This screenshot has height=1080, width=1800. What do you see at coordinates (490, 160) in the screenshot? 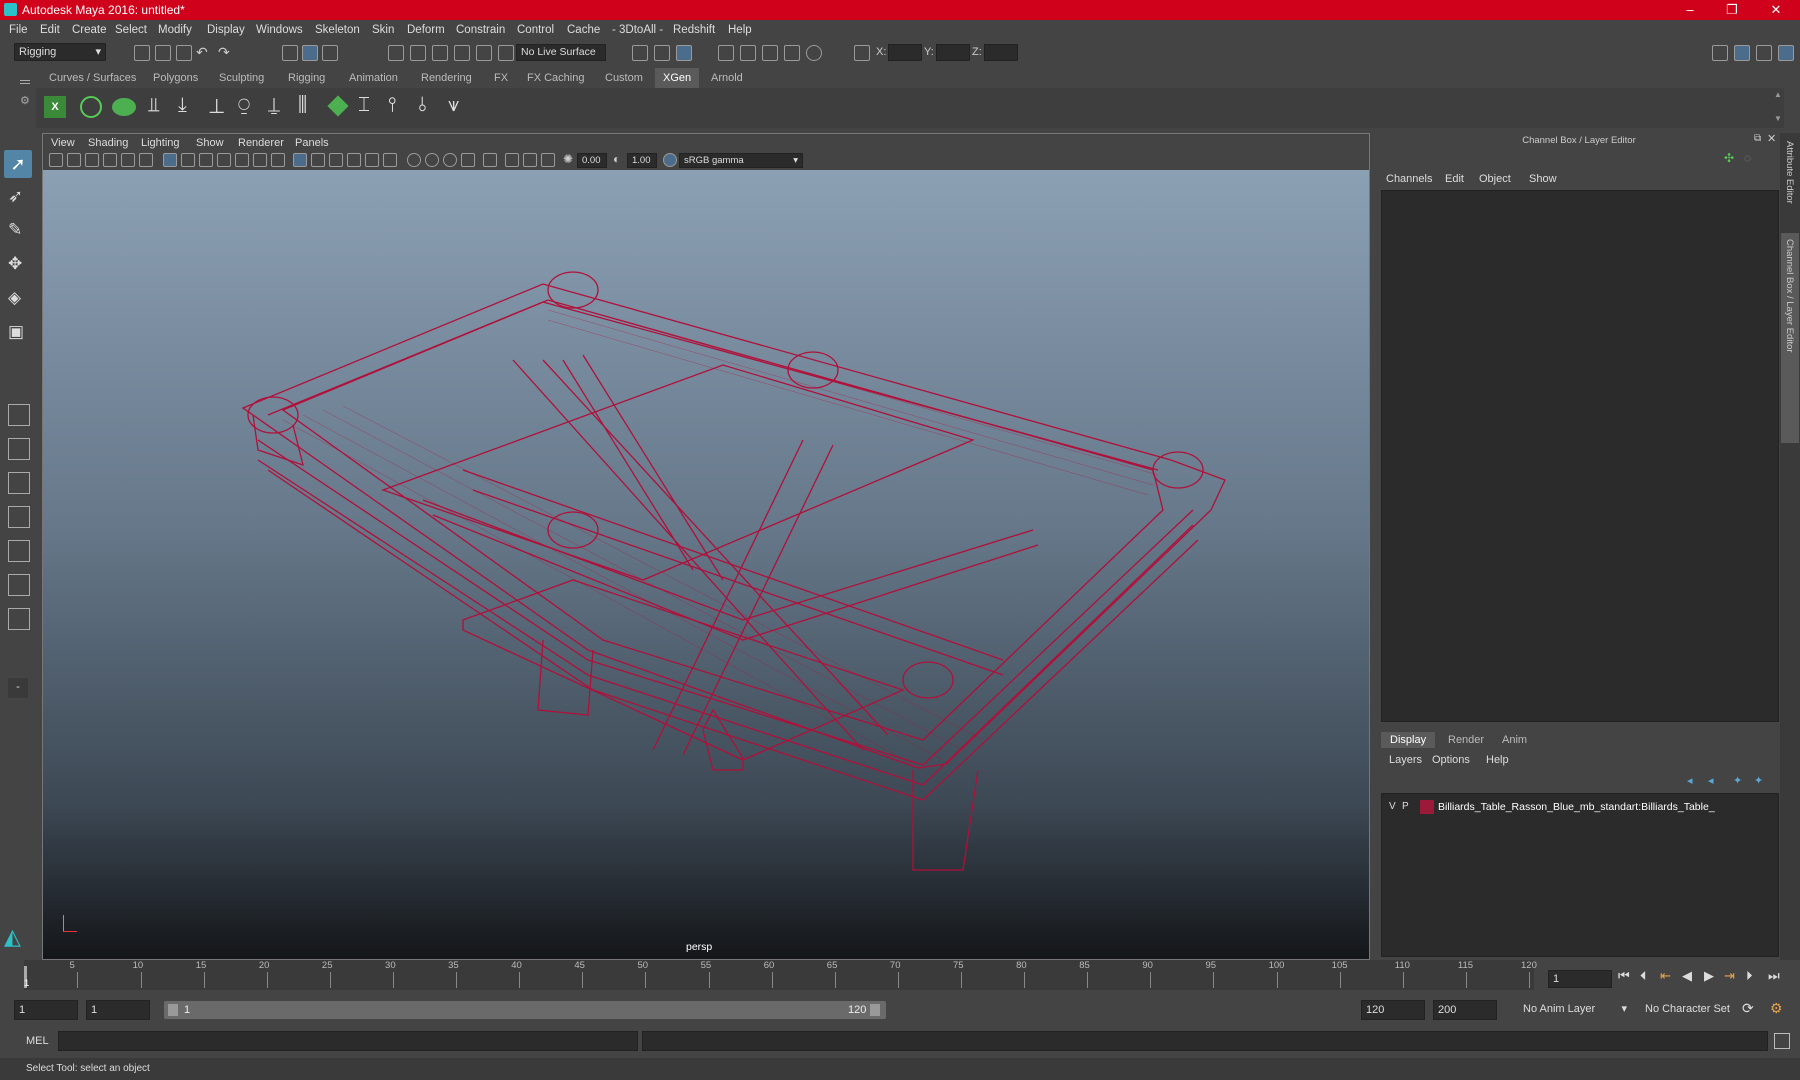
I see `isolate-select-icon` at bounding box center [490, 160].